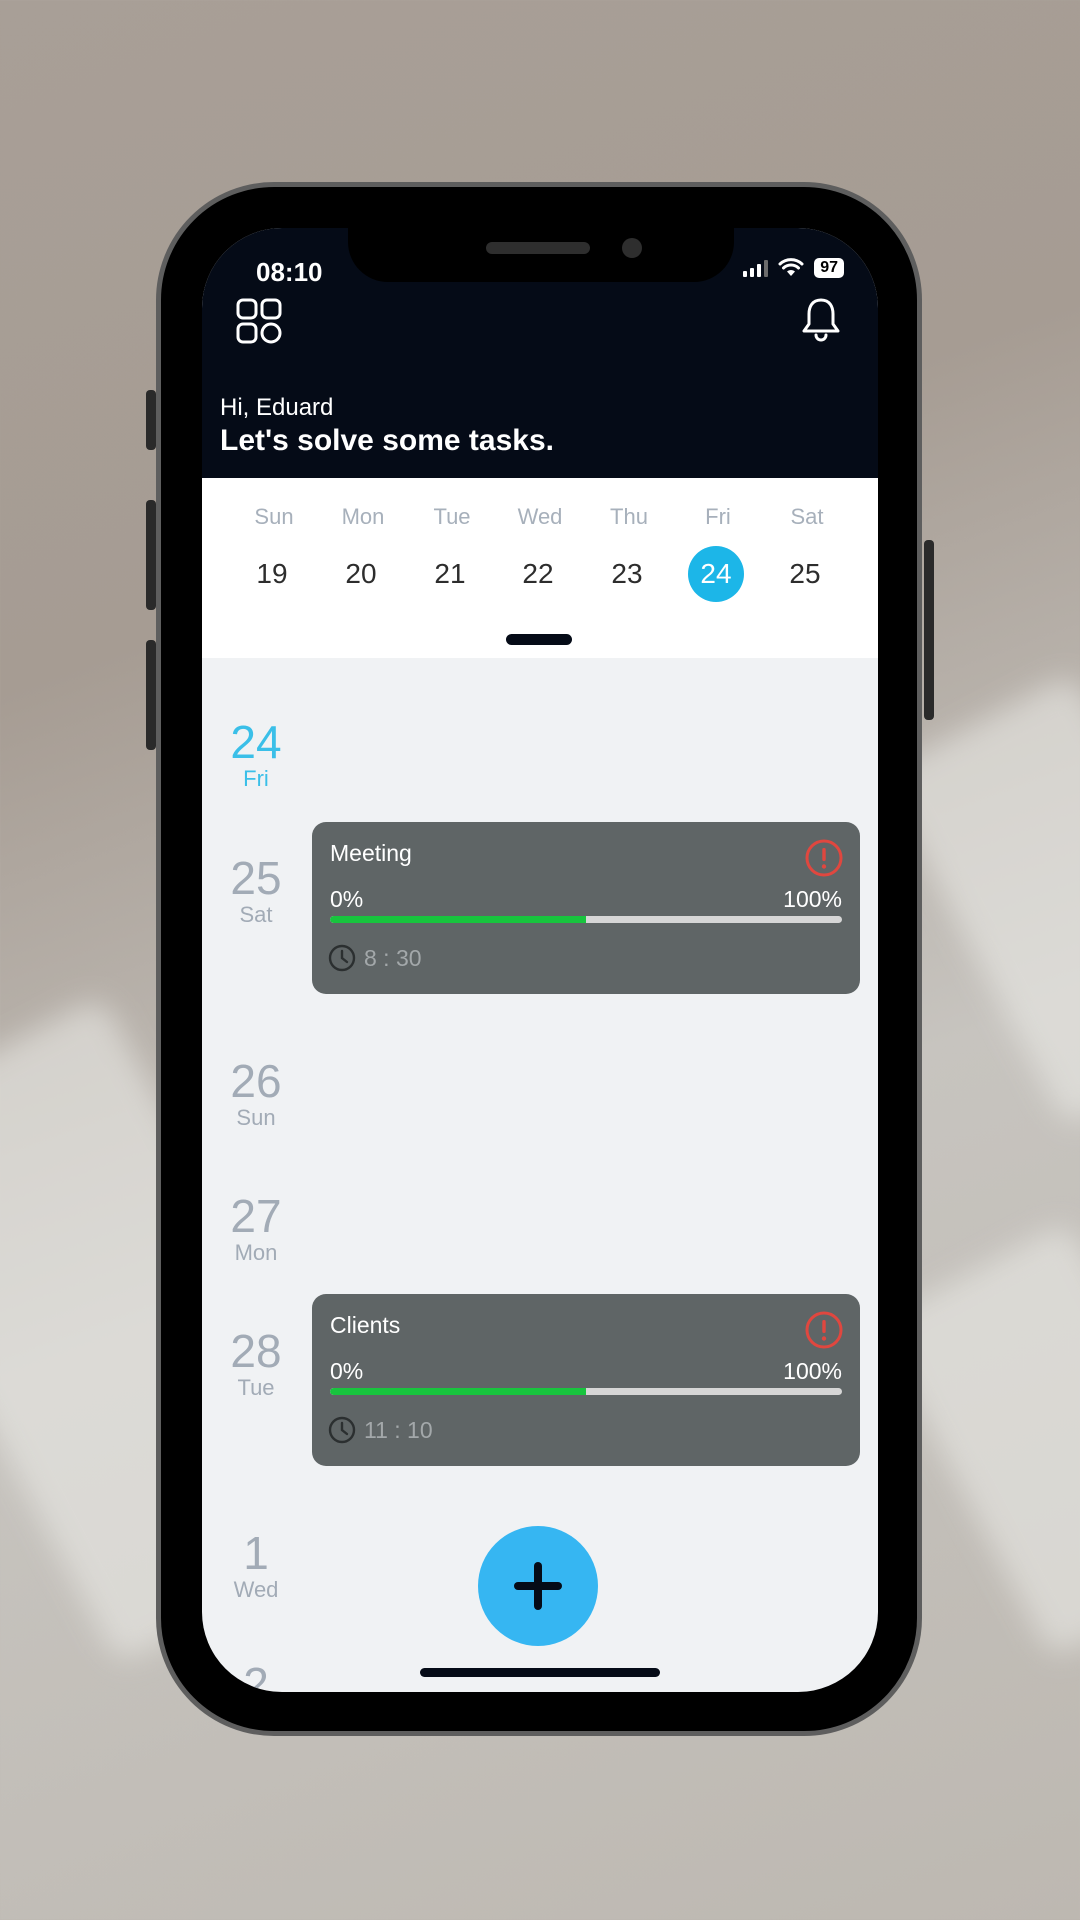 This screenshot has height=1920, width=1080. I want to click on task-card: Clients 0% 100% 11 : 10, so click(586, 1380).